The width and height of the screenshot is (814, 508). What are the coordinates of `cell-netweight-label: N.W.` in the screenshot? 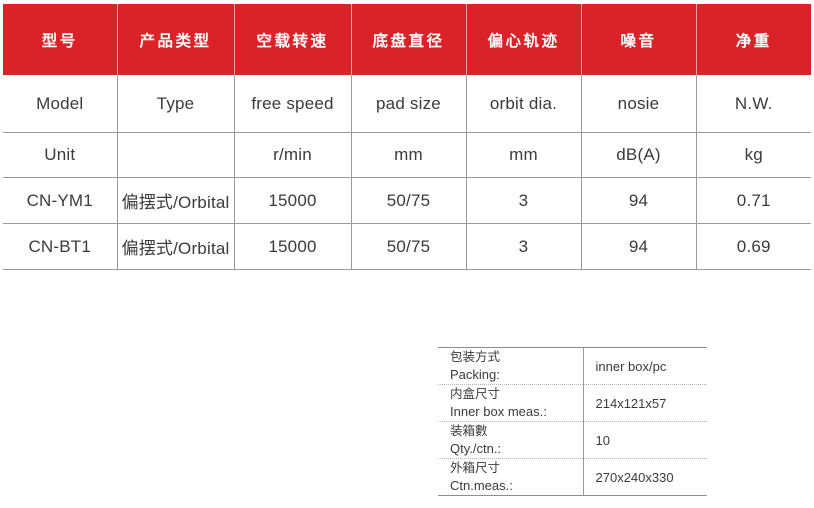 It's located at (753, 104).